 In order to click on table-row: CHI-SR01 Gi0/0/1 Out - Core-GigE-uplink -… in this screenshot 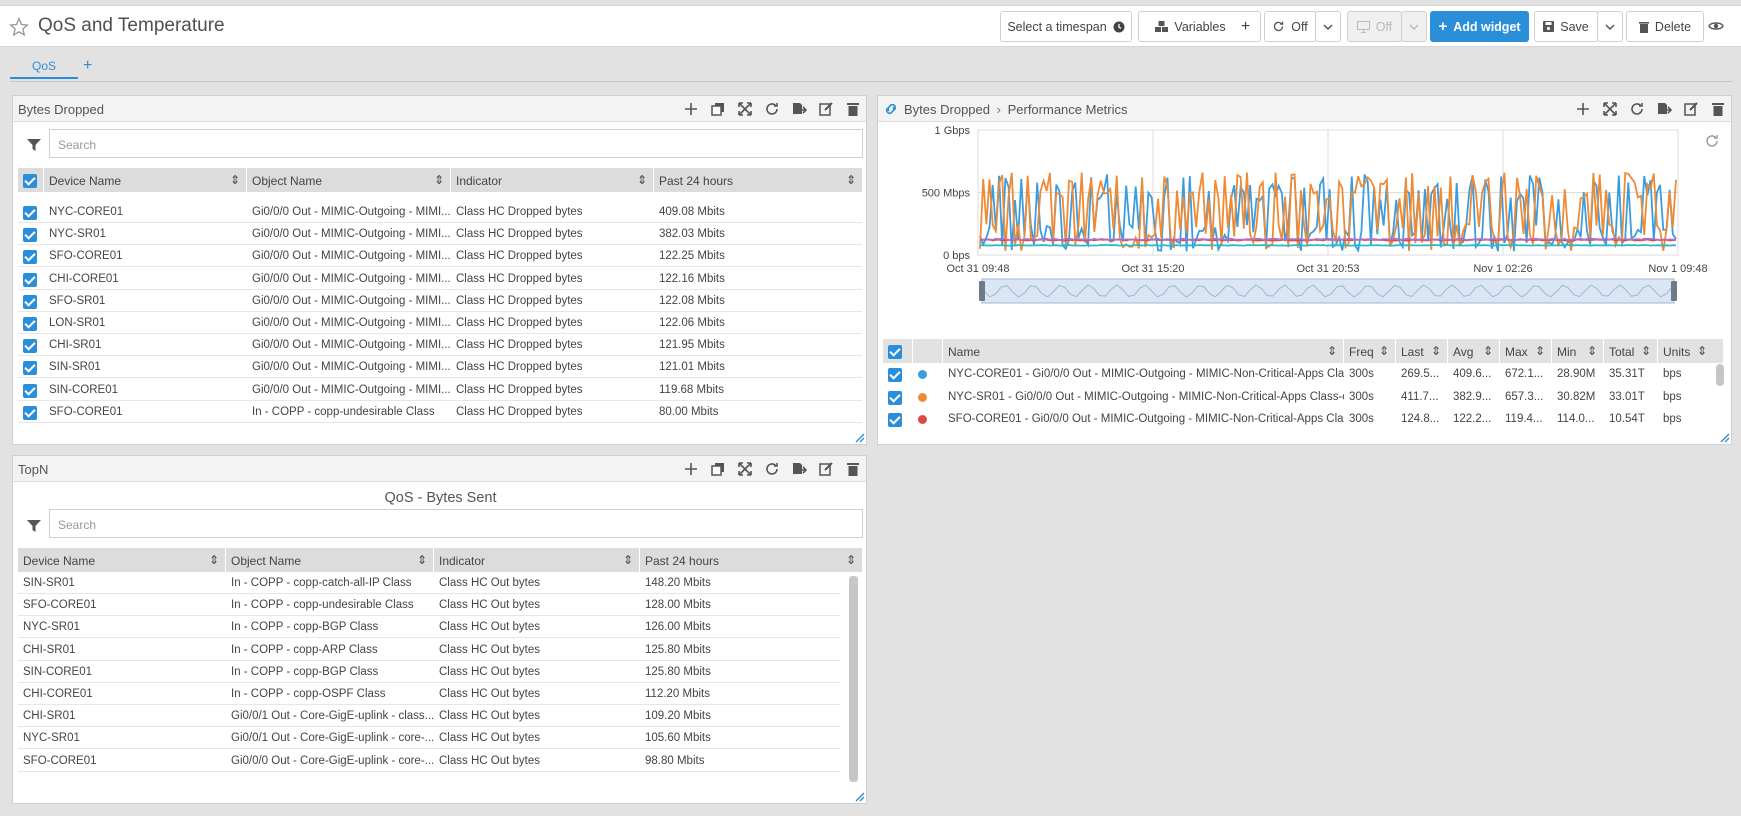, I will do `click(429, 716)`.